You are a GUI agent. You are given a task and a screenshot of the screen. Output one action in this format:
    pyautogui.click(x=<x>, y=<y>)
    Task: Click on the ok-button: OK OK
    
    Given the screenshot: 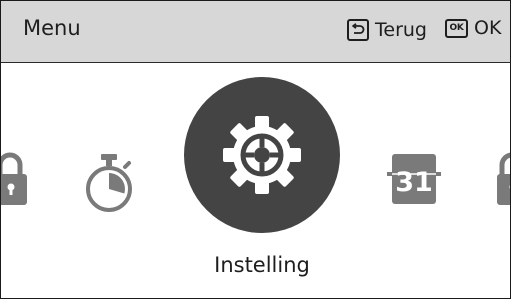 What is the action you would take?
    pyautogui.click(x=473, y=28)
    